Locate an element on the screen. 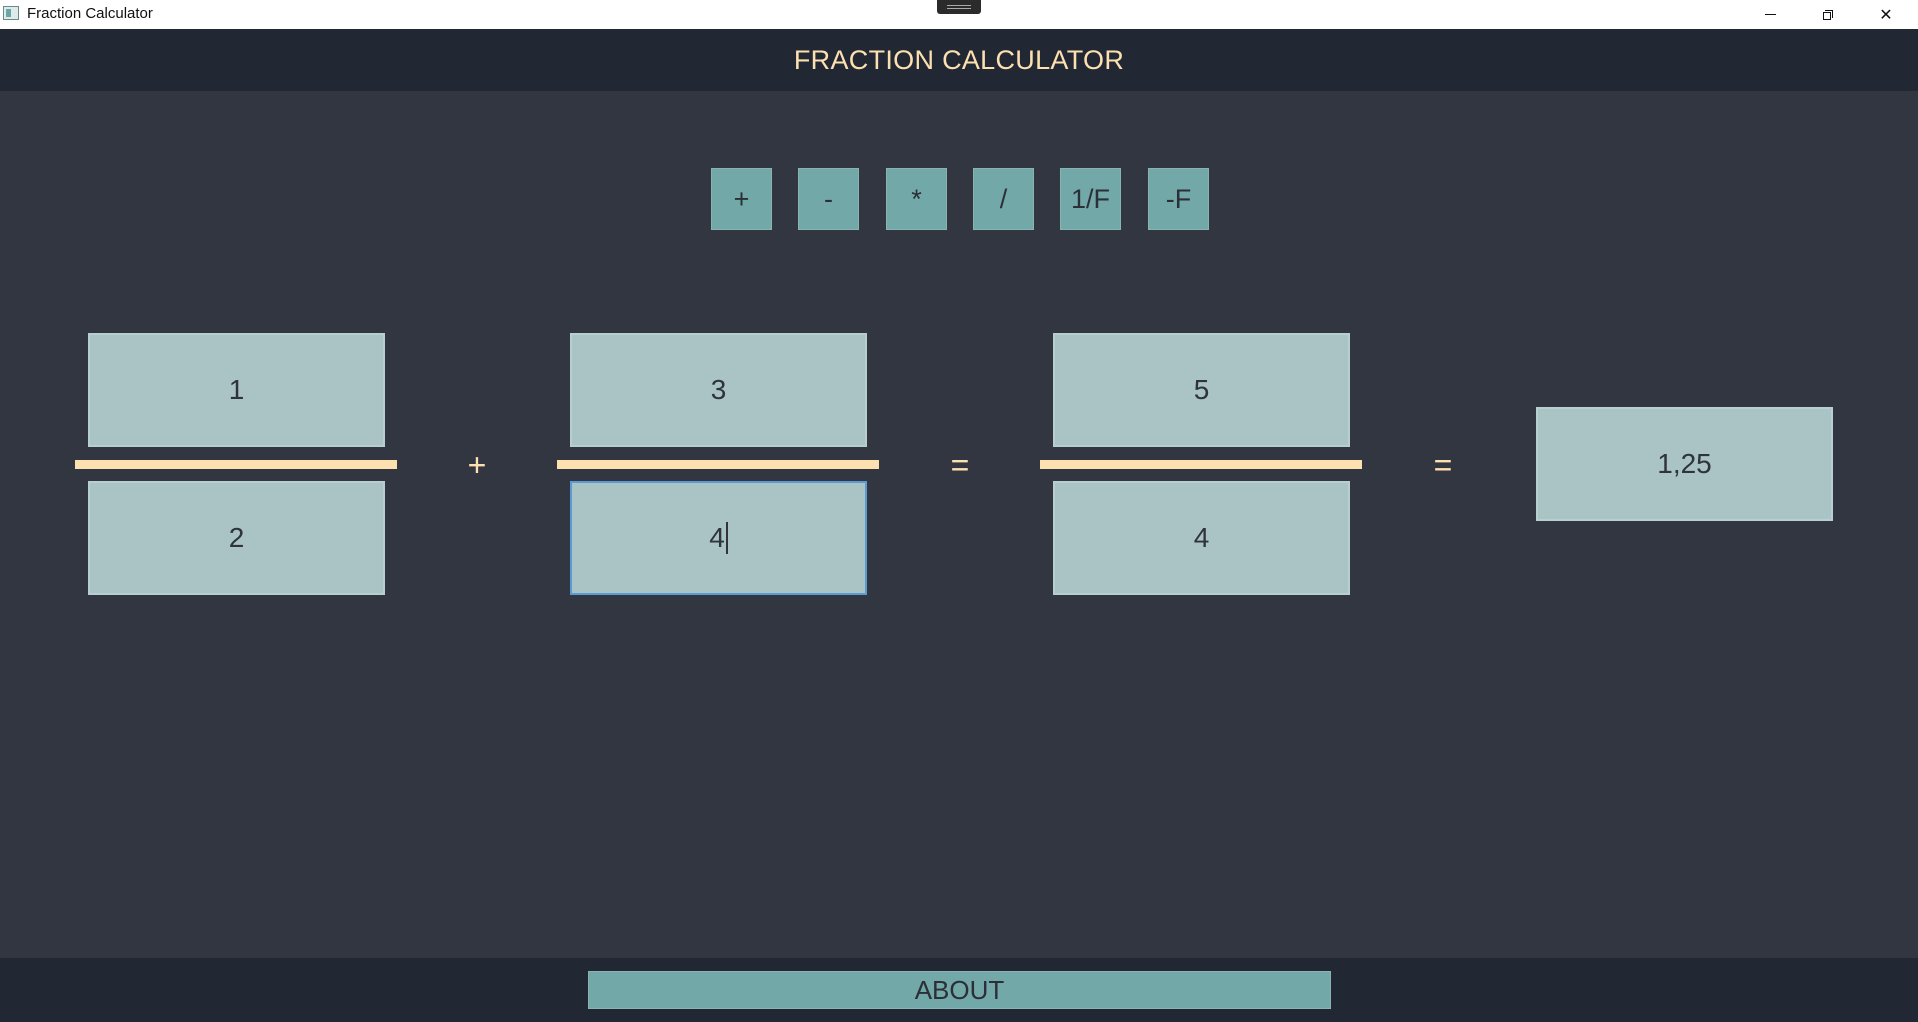 This screenshot has width=1918, height=1022. close-button: ✕ is located at coordinates (1886, 14).